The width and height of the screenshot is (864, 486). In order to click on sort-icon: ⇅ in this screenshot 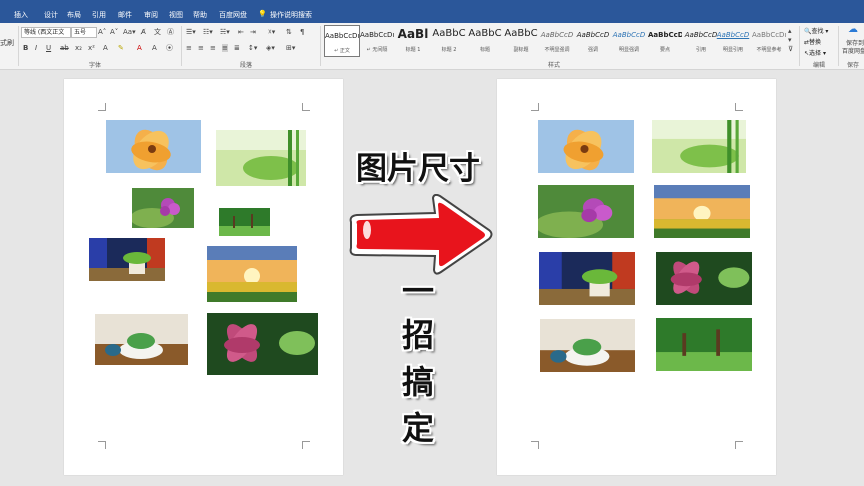, I will do `click(289, 32)`.